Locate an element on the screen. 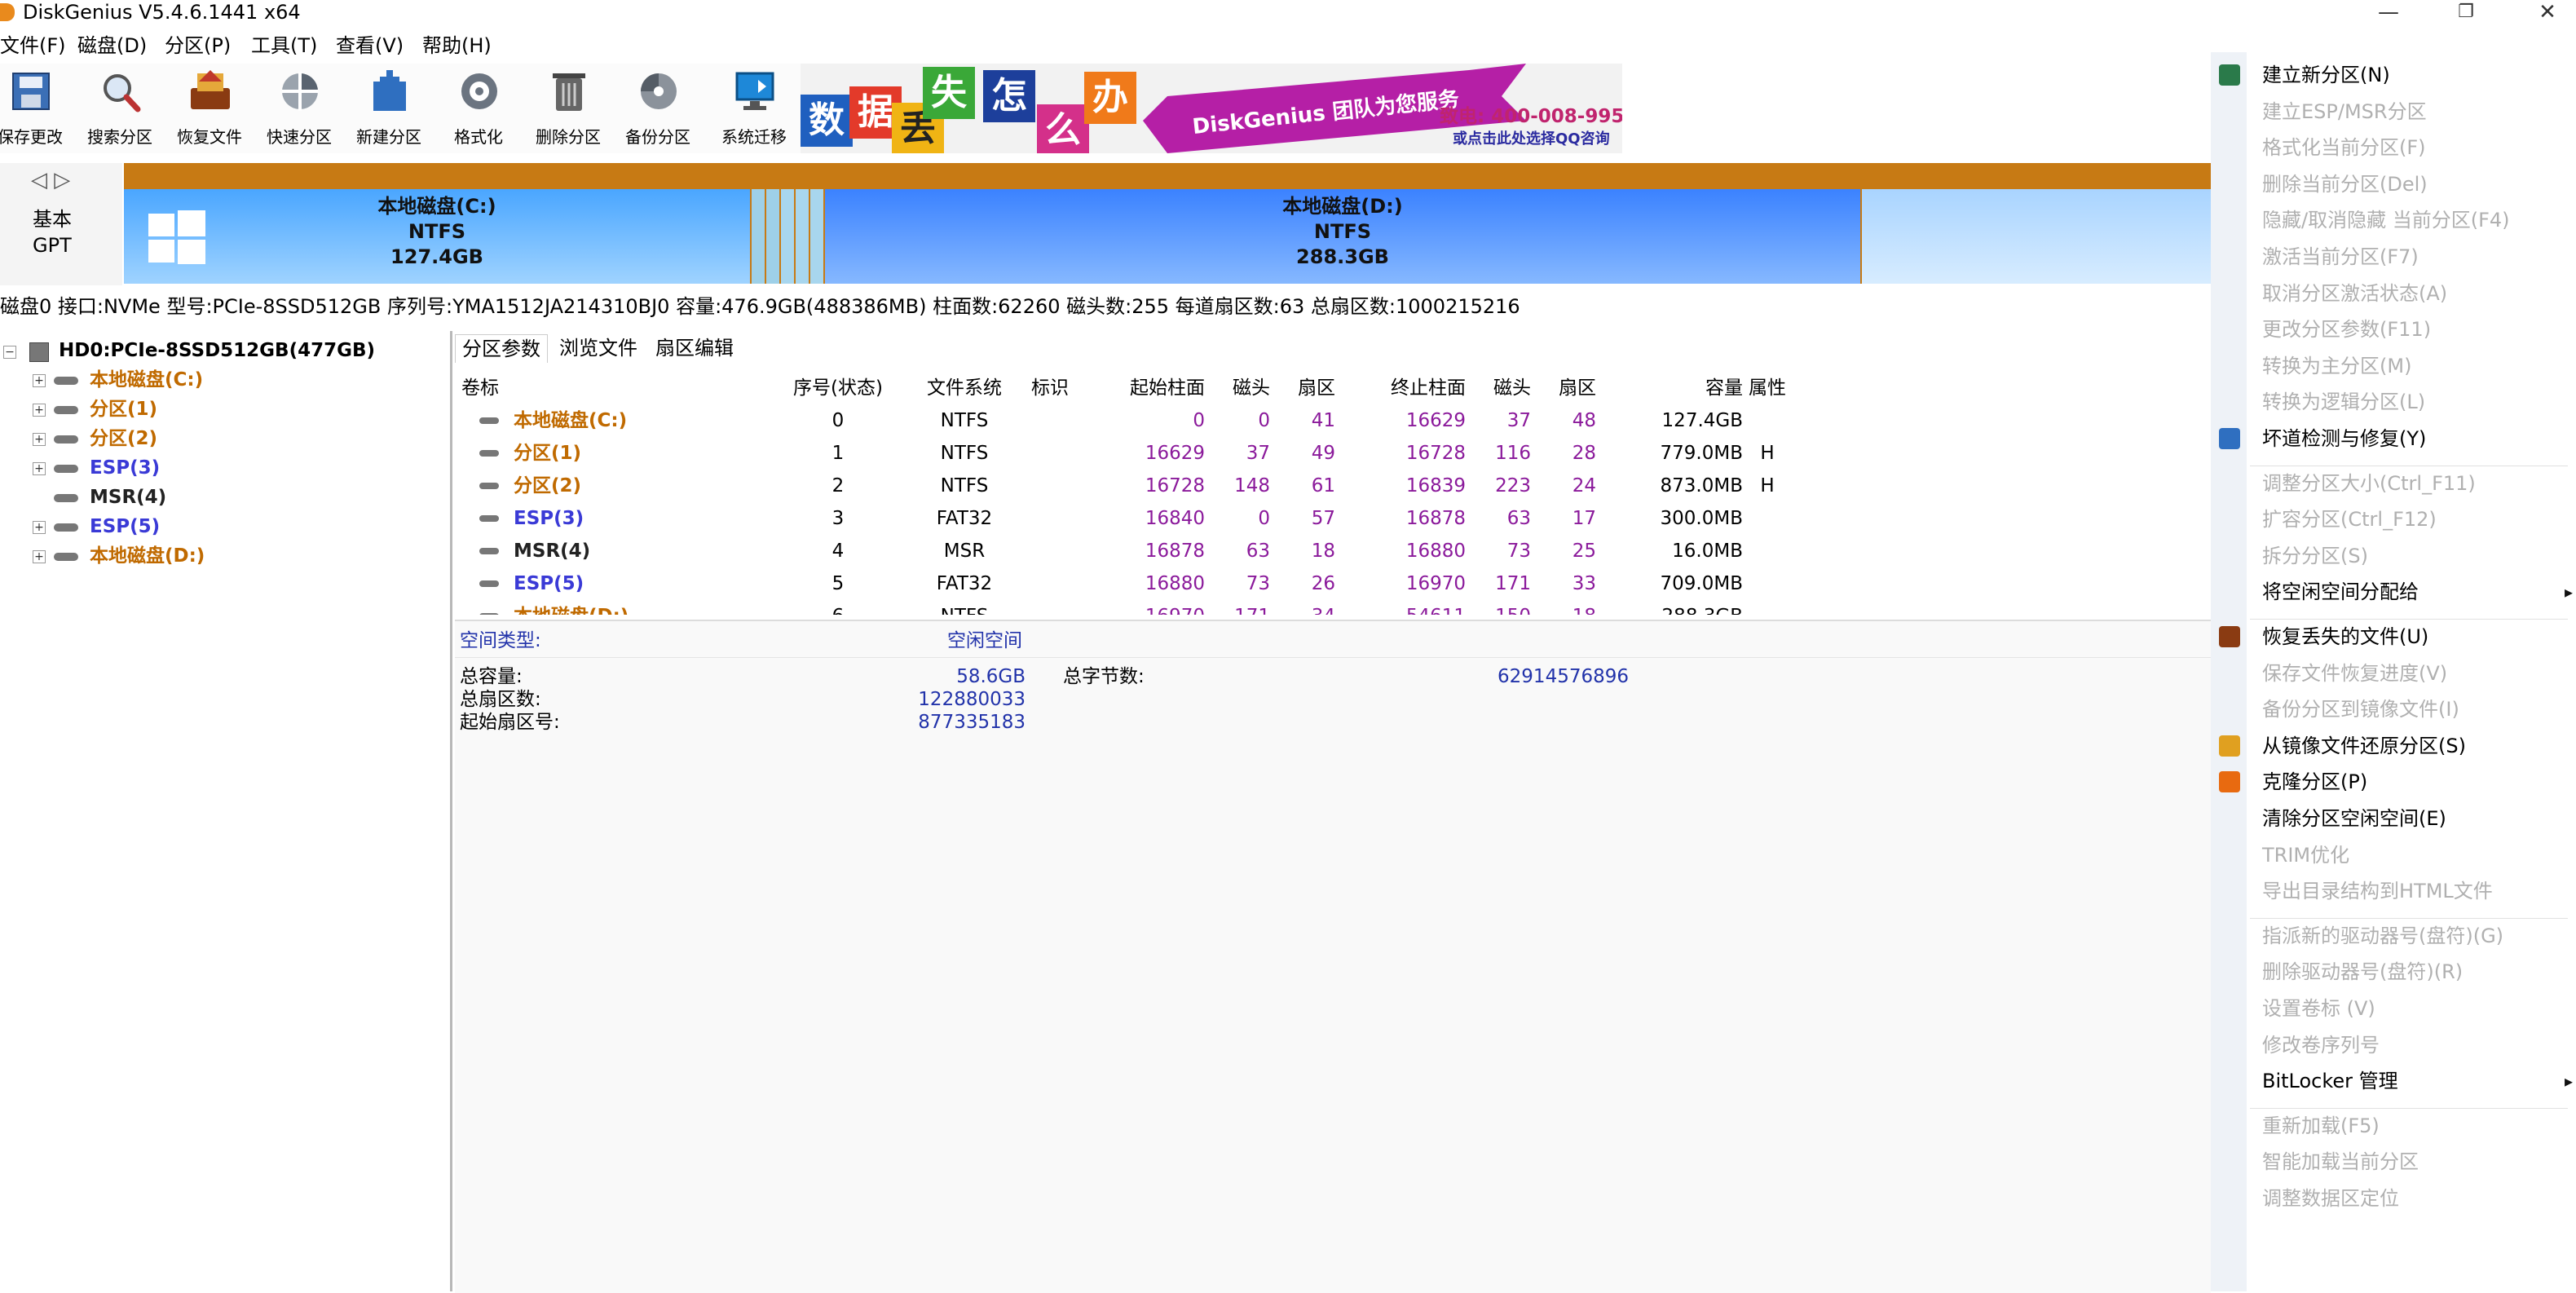  context-menu-item: 删除驱动器号(盘符)(R) is located at coordinates (2362, 972).